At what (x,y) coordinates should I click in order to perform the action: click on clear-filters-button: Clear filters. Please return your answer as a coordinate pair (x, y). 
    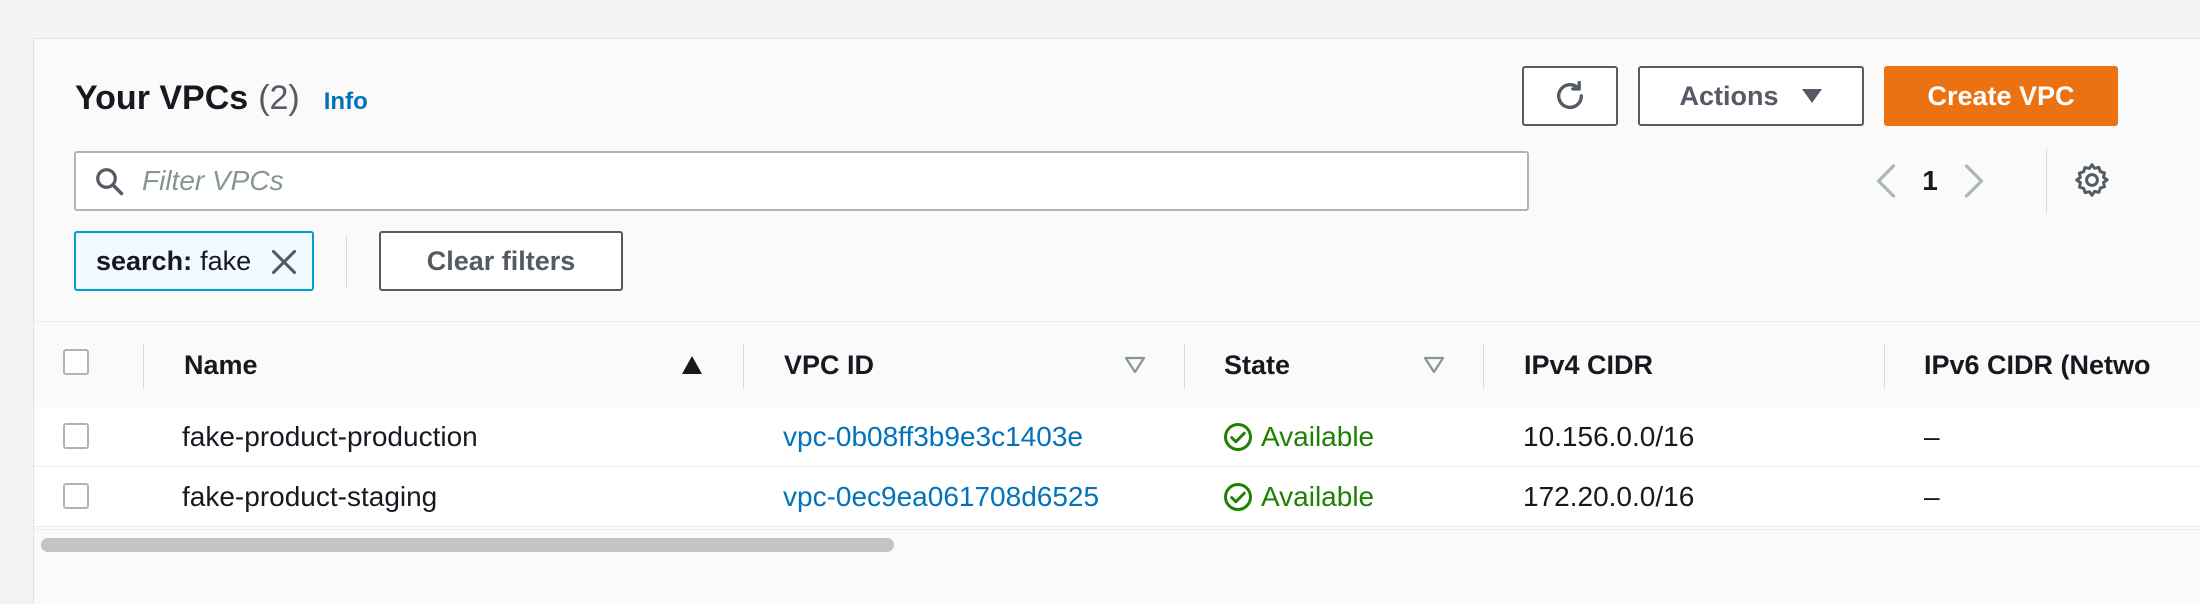
    Looking at the image, I should click on (501, 261).